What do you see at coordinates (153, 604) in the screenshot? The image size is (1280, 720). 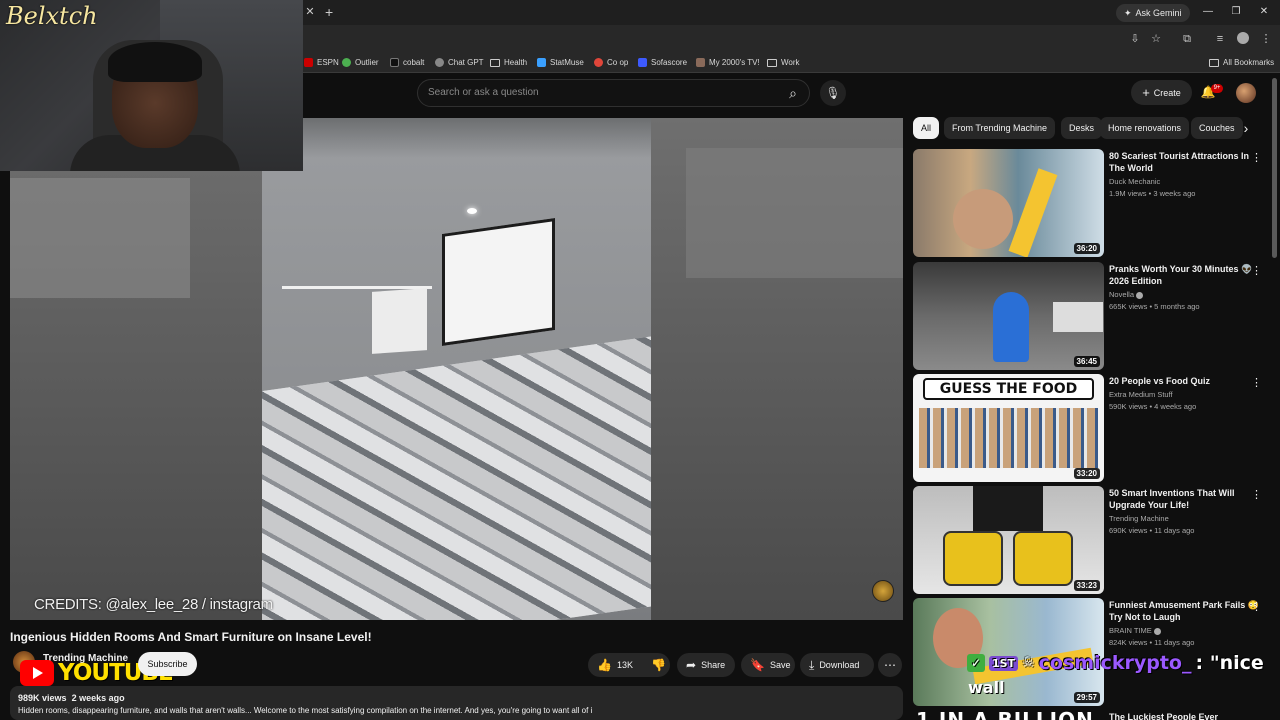 I see `video-credits-overlay: CREDITS: @alex_lee_28 / instagram` at bounding box center [153, 604].